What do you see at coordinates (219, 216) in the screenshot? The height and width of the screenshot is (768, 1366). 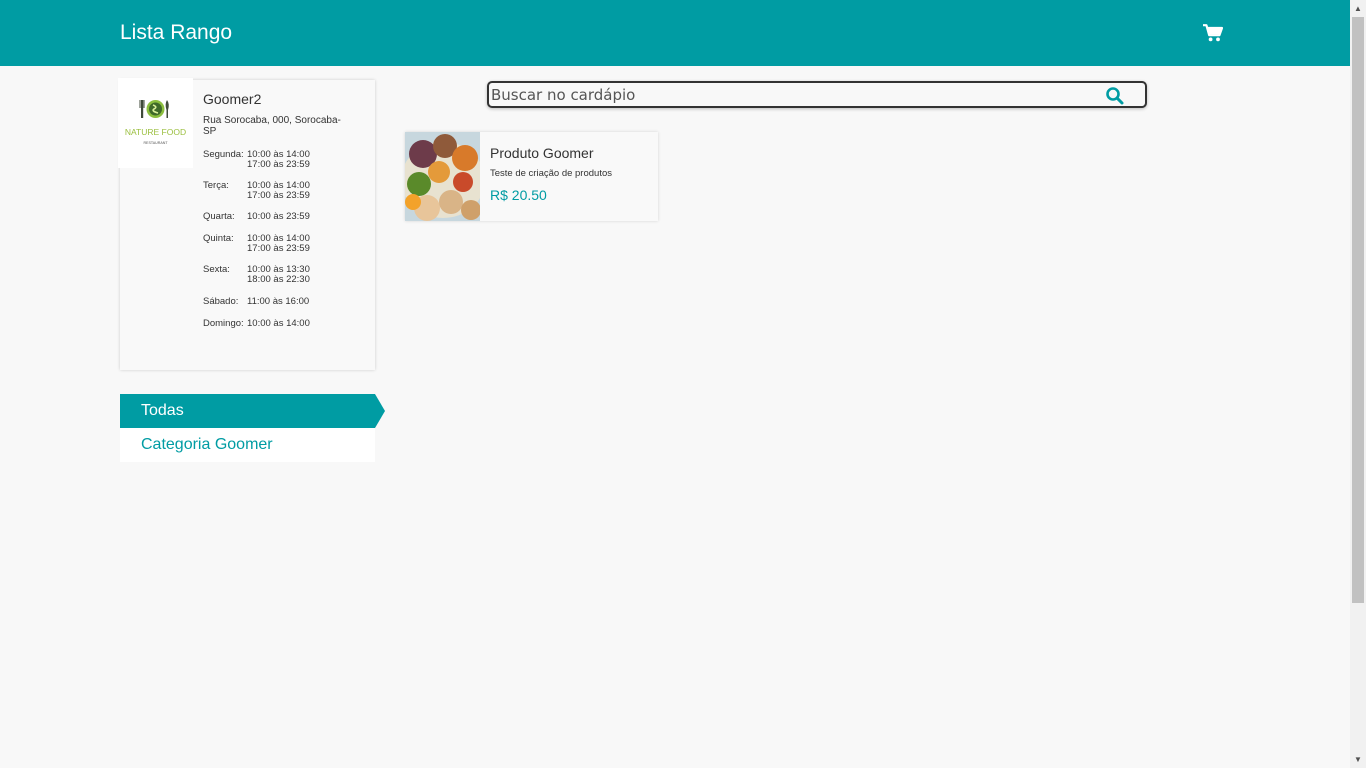 I see `hours-day-label: Quarta:` at bounding box center [219, 216].